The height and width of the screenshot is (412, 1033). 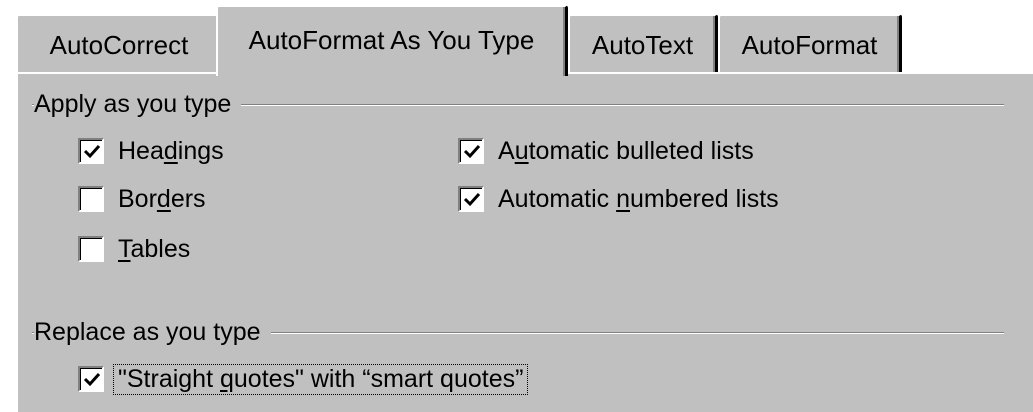 What do you see at coordinates (320, 379) in the screenshot?
I see `checkbox-label: "Straight quotes" with “smart quotes”` at bounding box center [320, 379].